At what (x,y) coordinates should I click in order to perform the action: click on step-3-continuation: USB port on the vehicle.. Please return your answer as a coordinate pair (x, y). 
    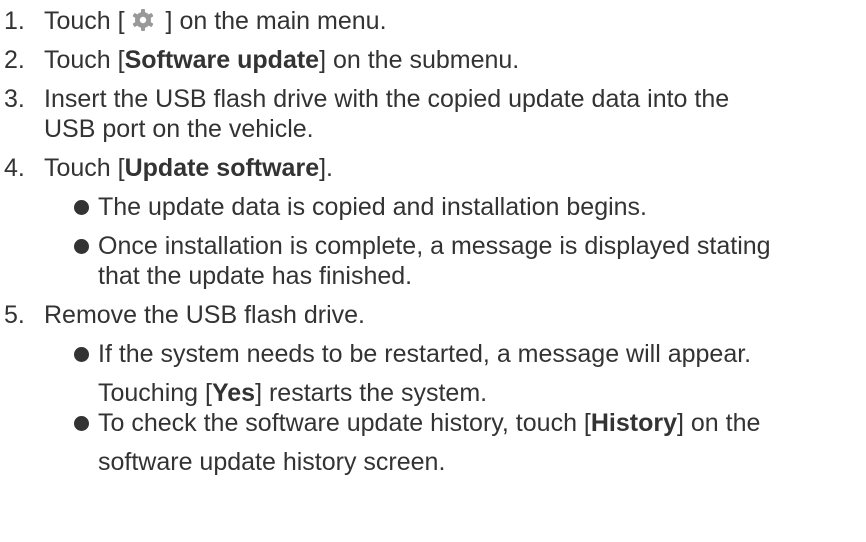
    Looking at the image, I should click on (179, 129).